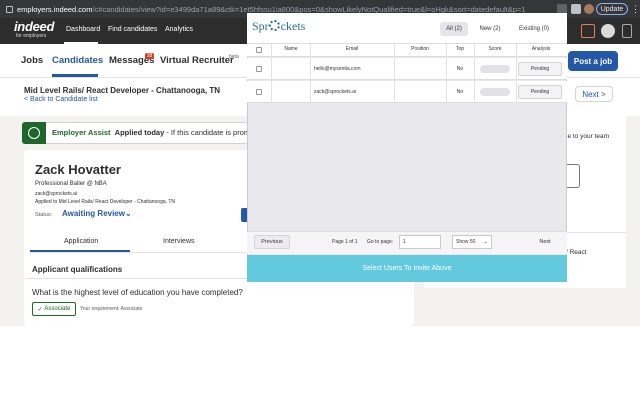  I want to click on messages-badge: 38, so click(149, 56).